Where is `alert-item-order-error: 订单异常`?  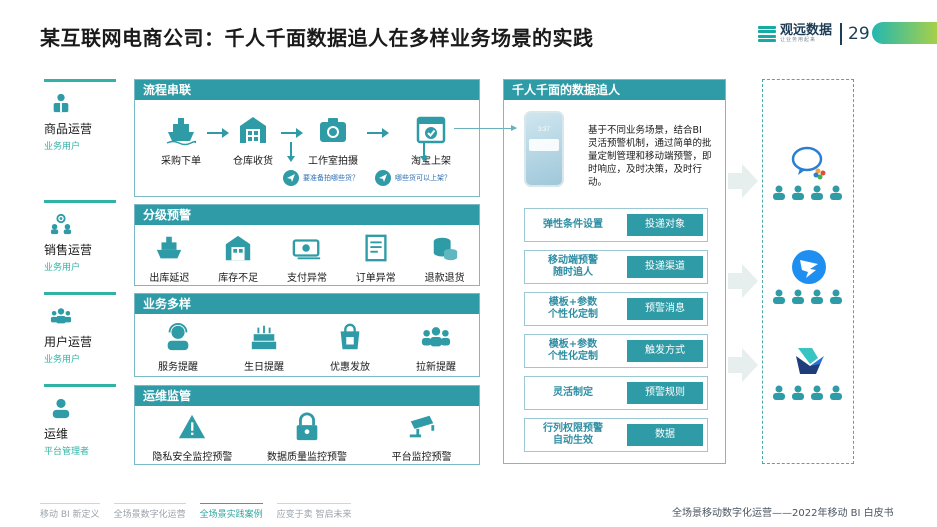 alert-item-order-error: 订单异常 is located at coordinates (375, 258).